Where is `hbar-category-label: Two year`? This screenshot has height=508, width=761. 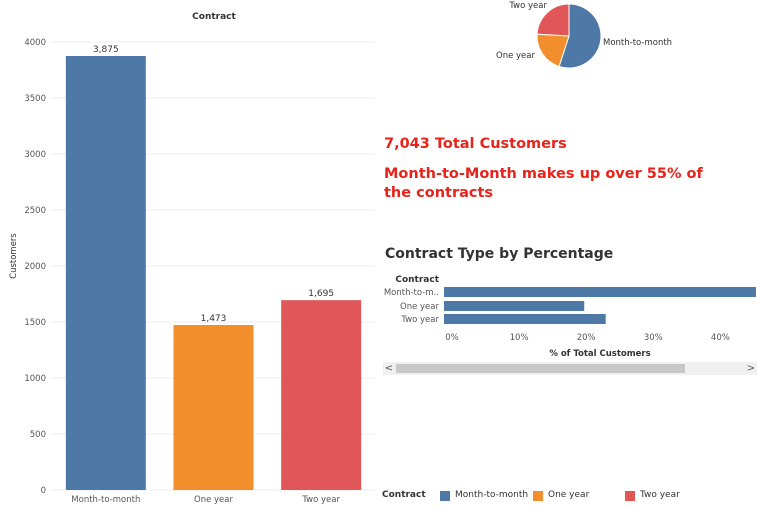 hbar-category-label: Two year is located at coordinates (419, 320).